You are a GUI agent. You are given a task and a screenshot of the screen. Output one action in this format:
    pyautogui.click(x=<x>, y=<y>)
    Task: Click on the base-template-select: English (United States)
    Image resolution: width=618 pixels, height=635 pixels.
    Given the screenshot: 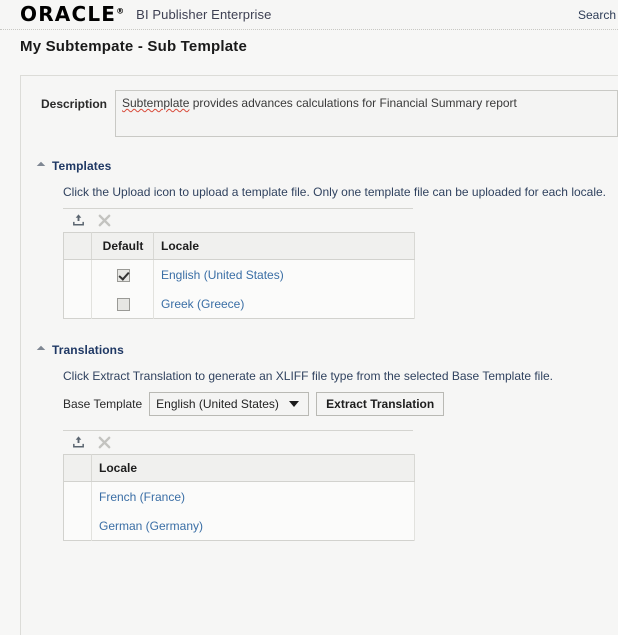 What is the action you would take?
    pyautogui.click(x=229, y=404)
    